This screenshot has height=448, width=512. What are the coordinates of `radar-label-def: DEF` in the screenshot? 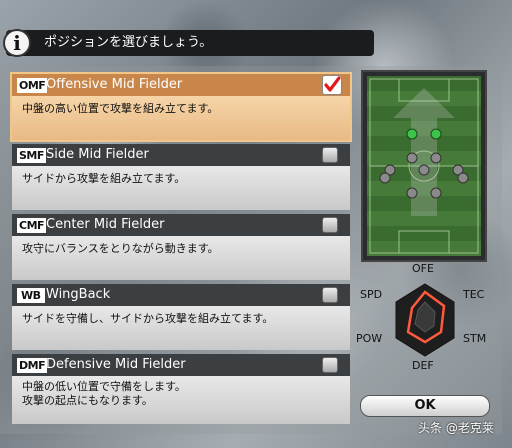 It's located at (423, 365).